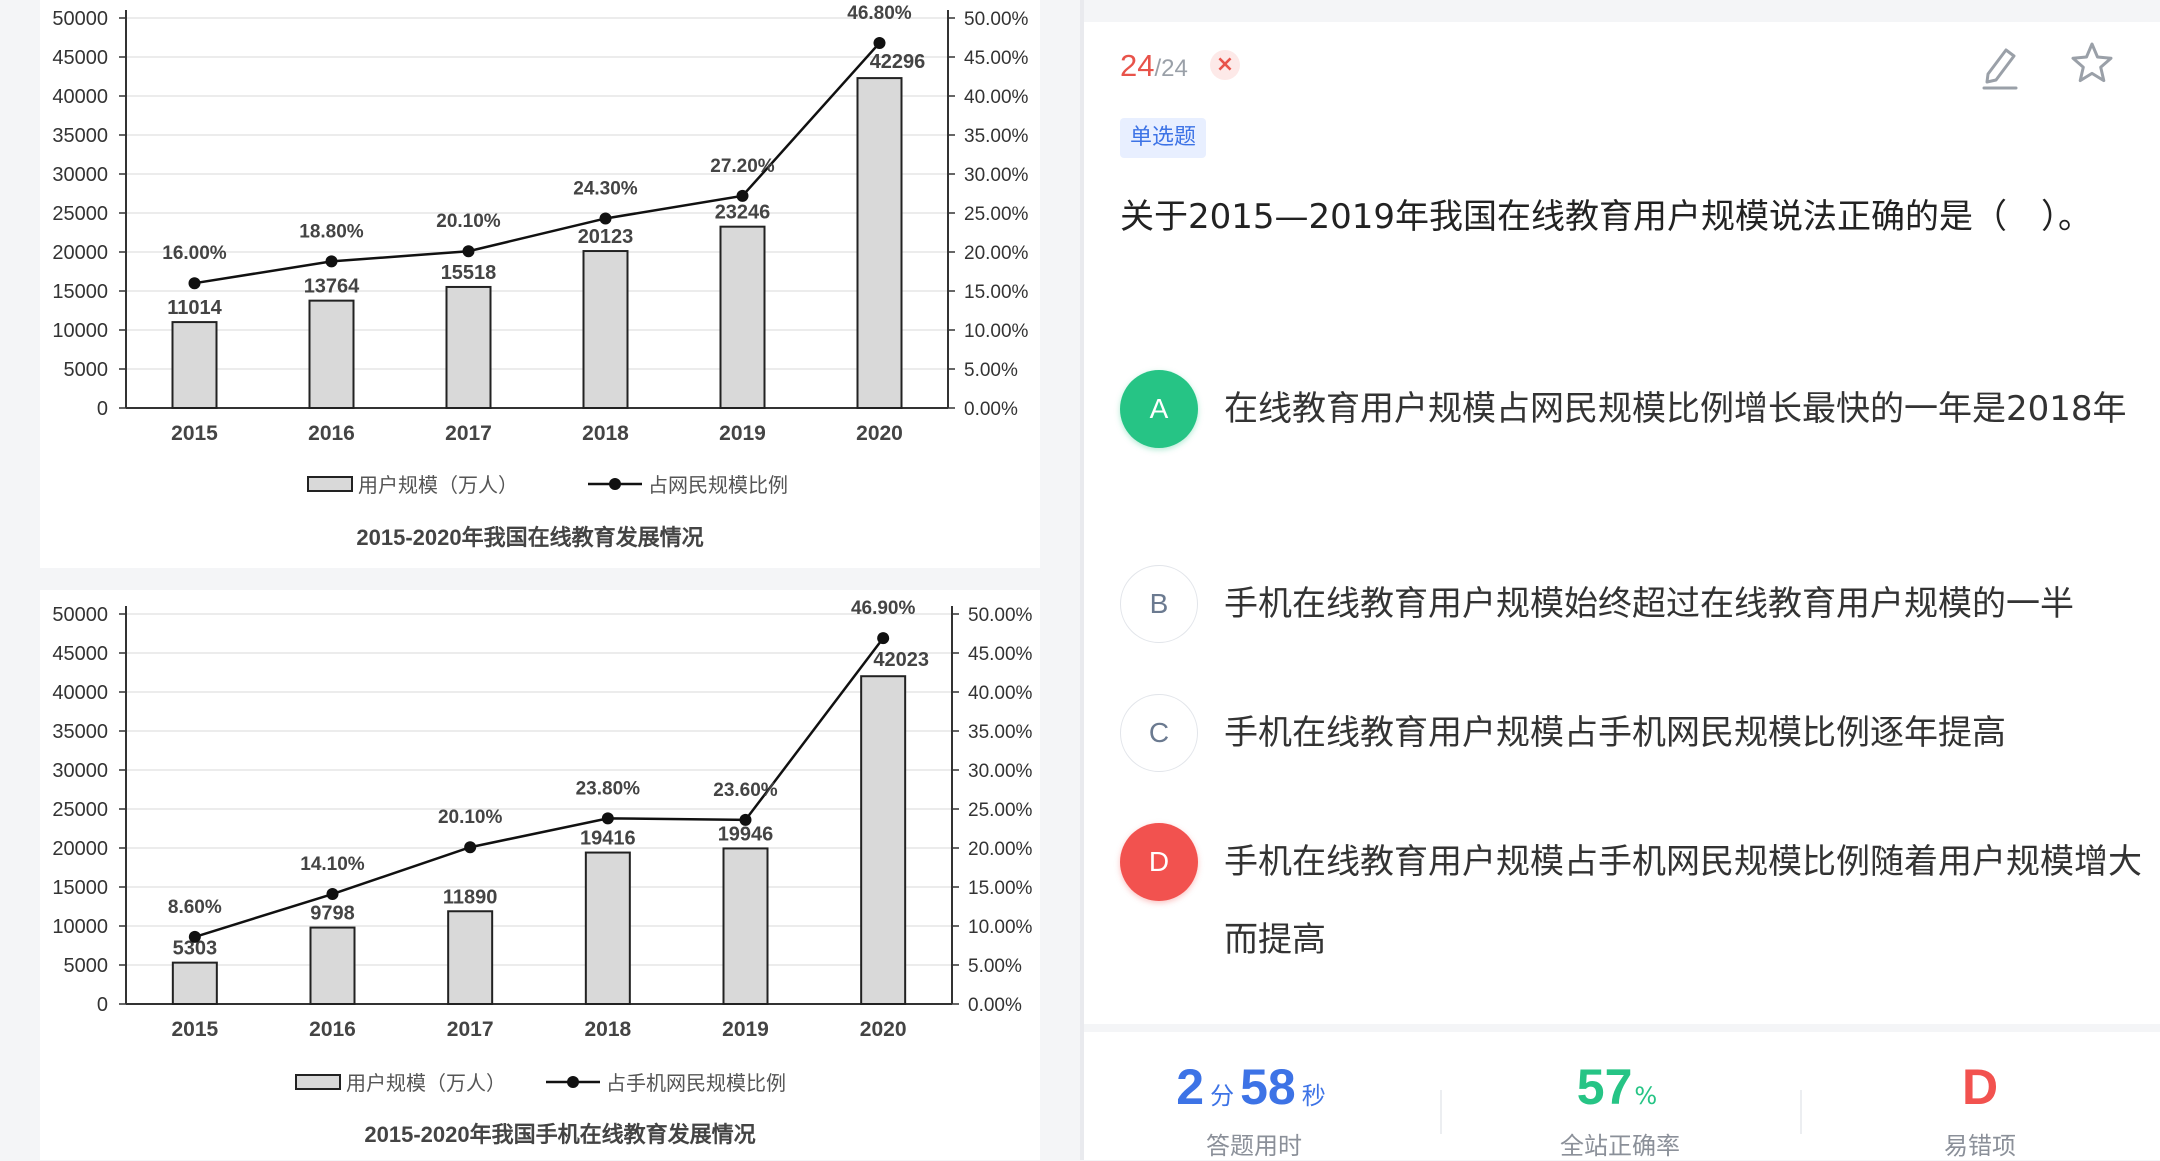  Describe the element at coordinates (995, 1005) in the screenshot. I see `right-axis-tick-label: 0.00%` at that location.